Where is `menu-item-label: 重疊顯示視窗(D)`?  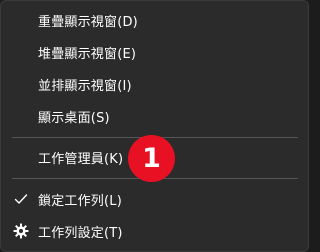
menu-item-label: 重疊顯示視窗(D) is located at coordinates (88, 22).